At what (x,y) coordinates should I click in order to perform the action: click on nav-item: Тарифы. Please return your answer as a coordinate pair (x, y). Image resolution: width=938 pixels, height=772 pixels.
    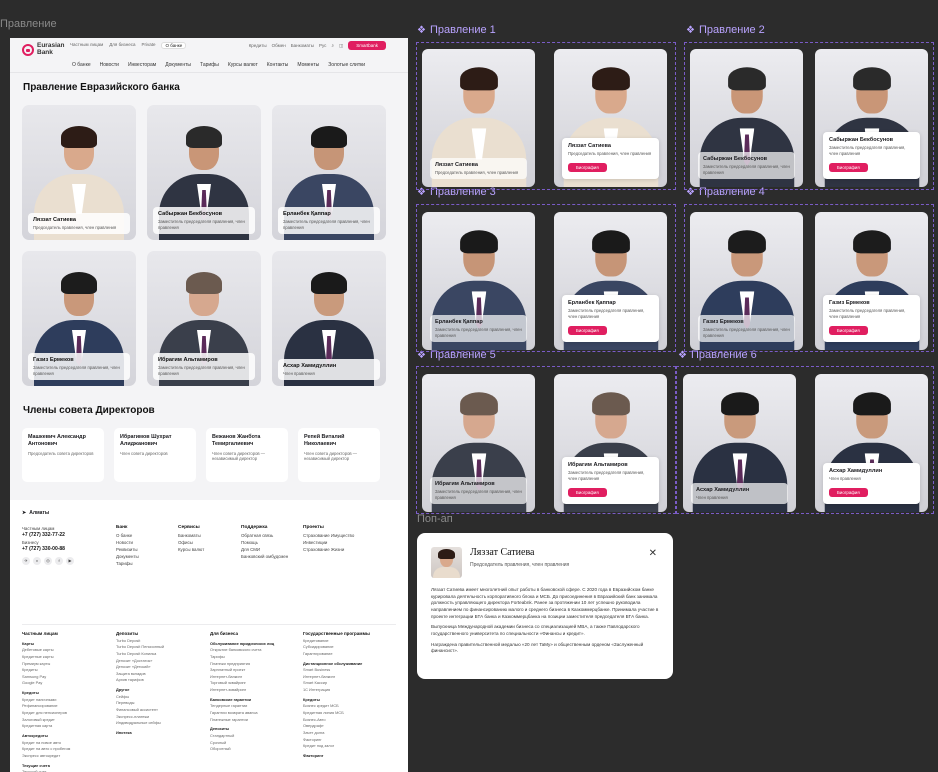
    Looking at the image, I should click on (209, 65).